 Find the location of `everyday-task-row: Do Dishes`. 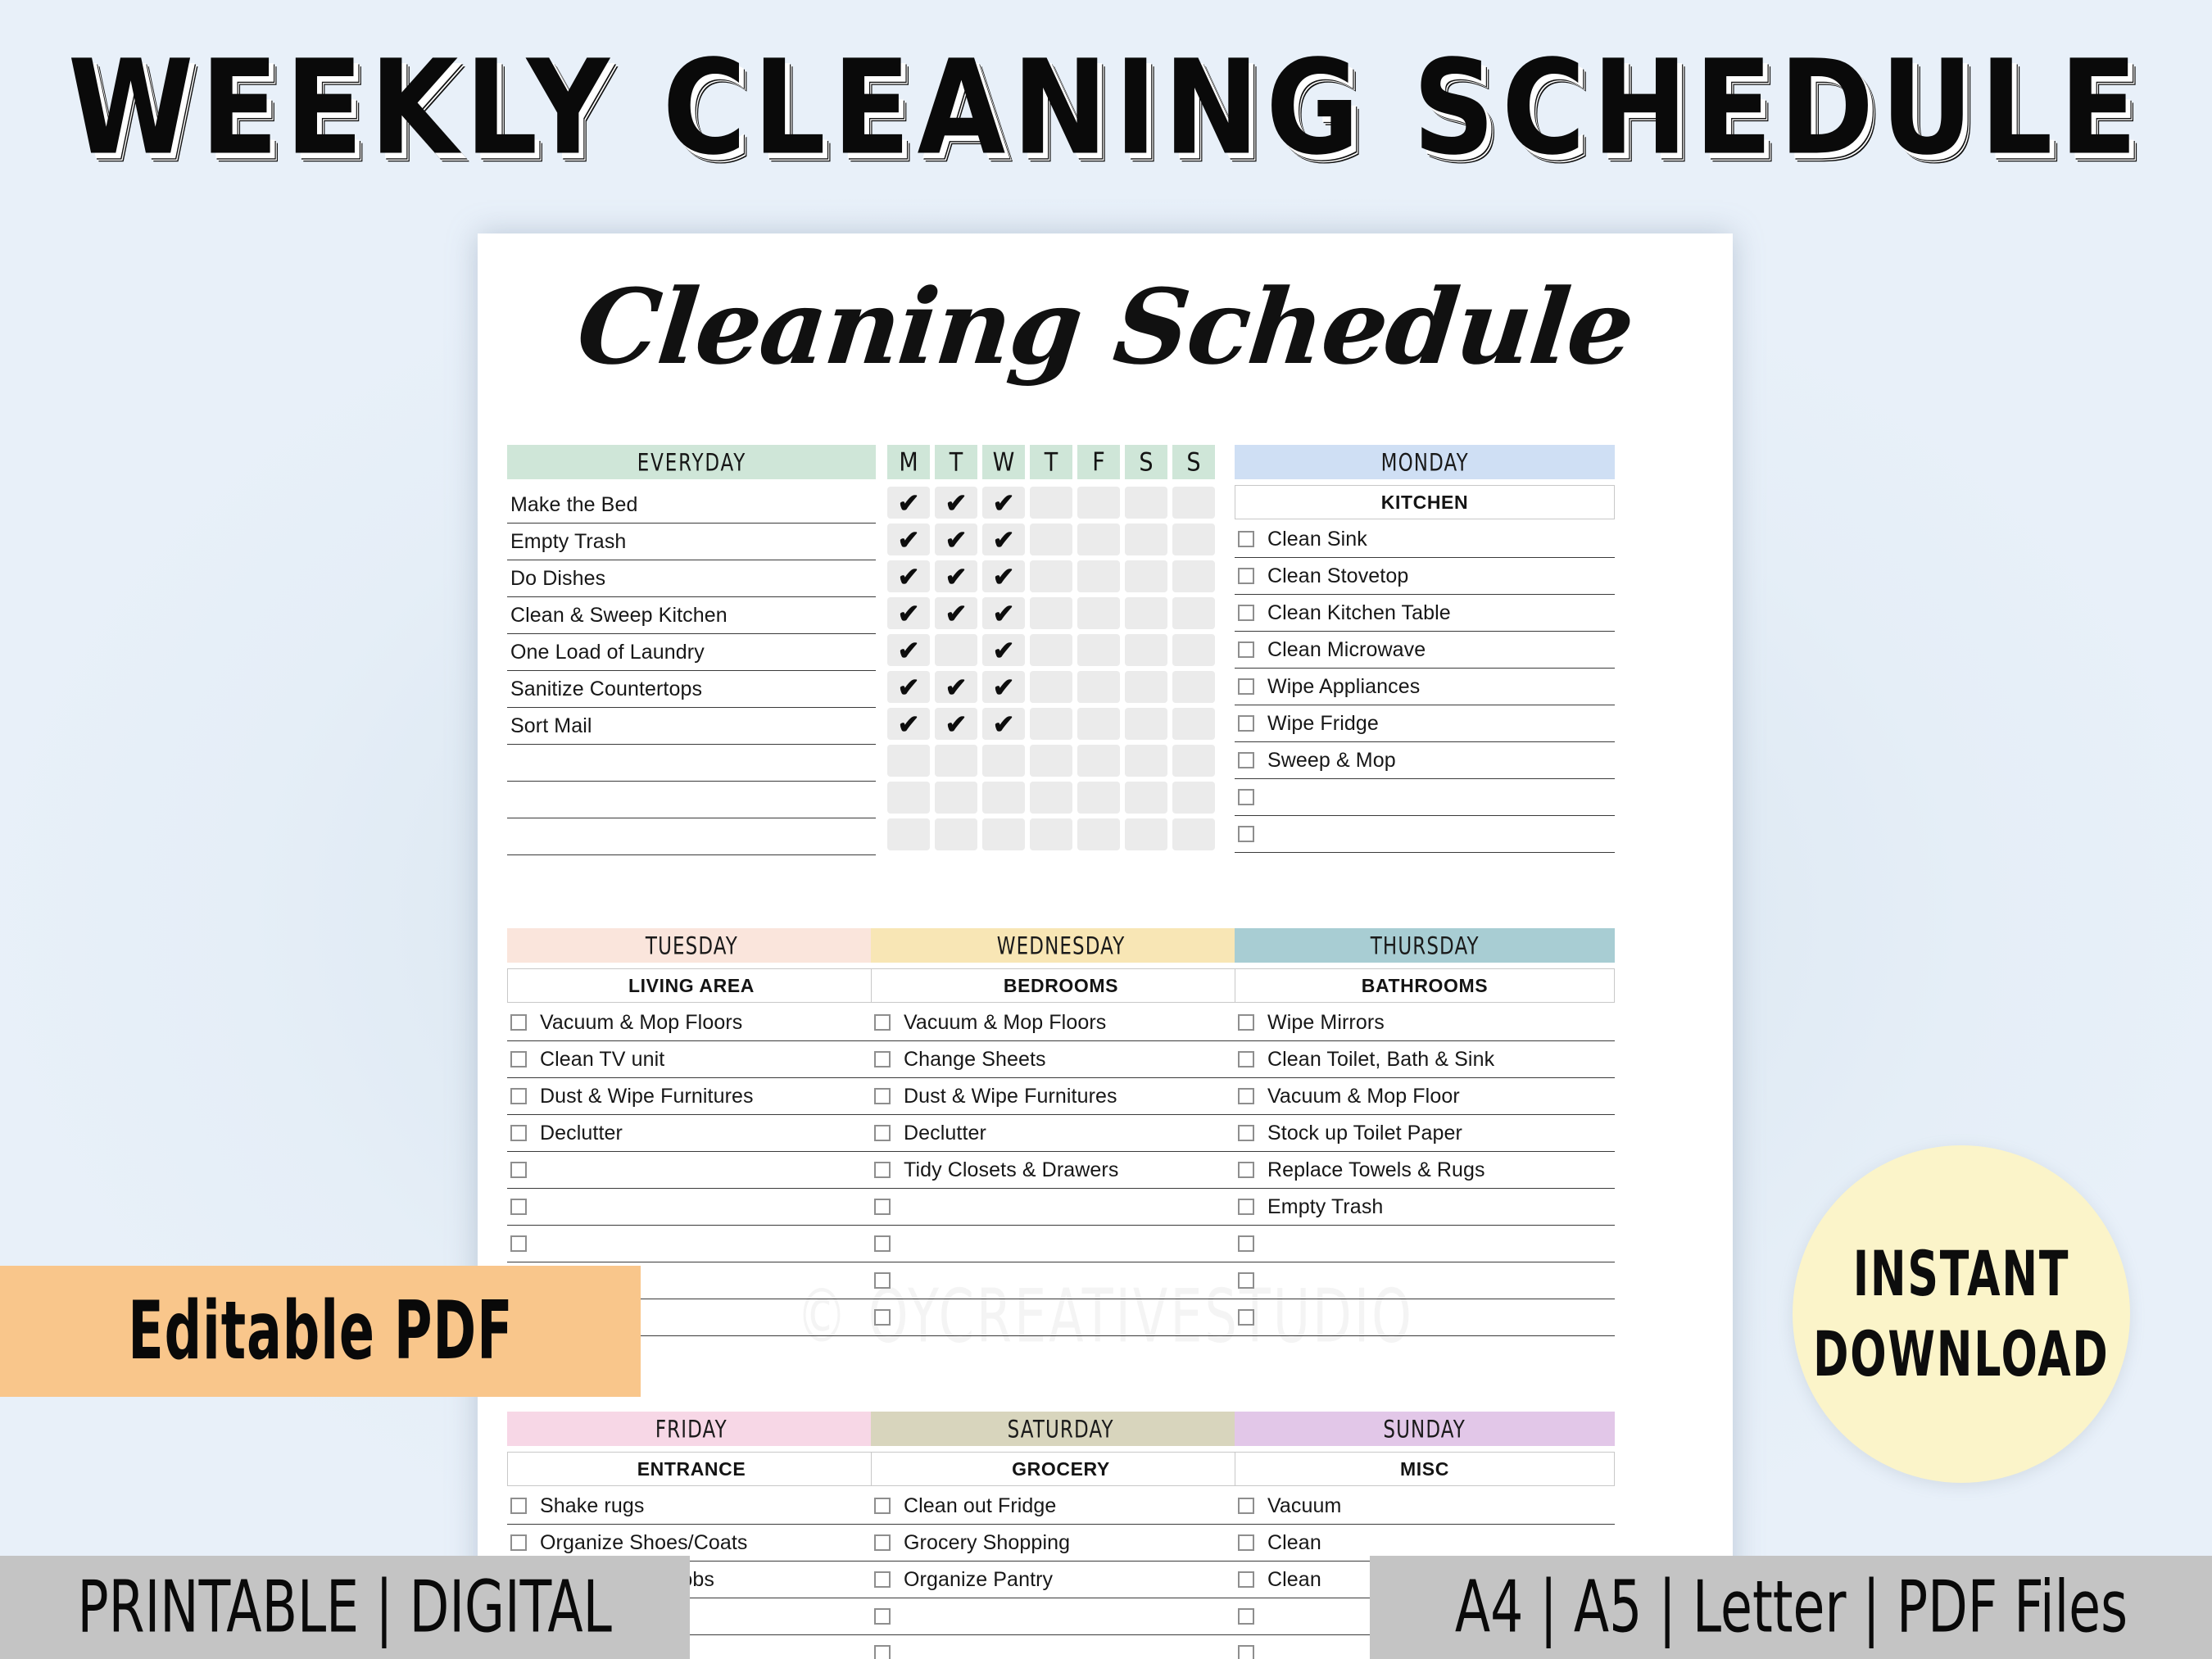

everyday-task-row: Do Dishes is located at coordinates (691, 578).